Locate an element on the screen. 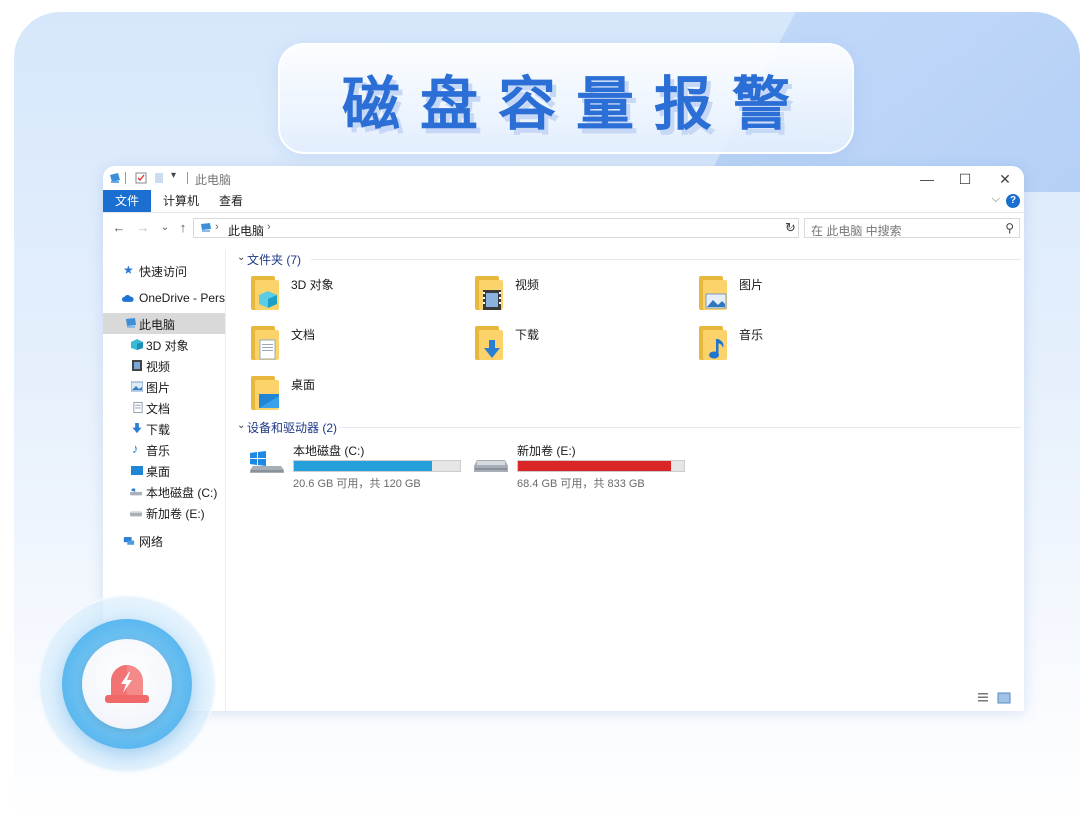 Image resolution: width=1080 pixels, height=827 pixels. sidebar-item-label: 此电脑 is located at coordinates (157, 325).